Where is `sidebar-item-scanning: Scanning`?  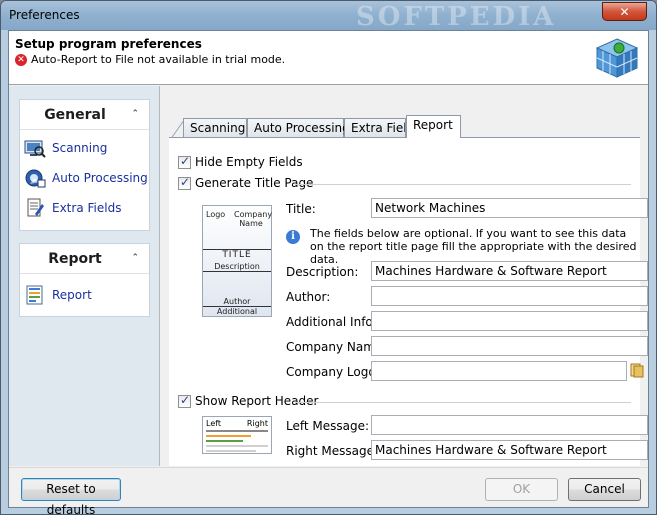 sidebar-item-scanning: Scanning is located at coordinates (84, 148).